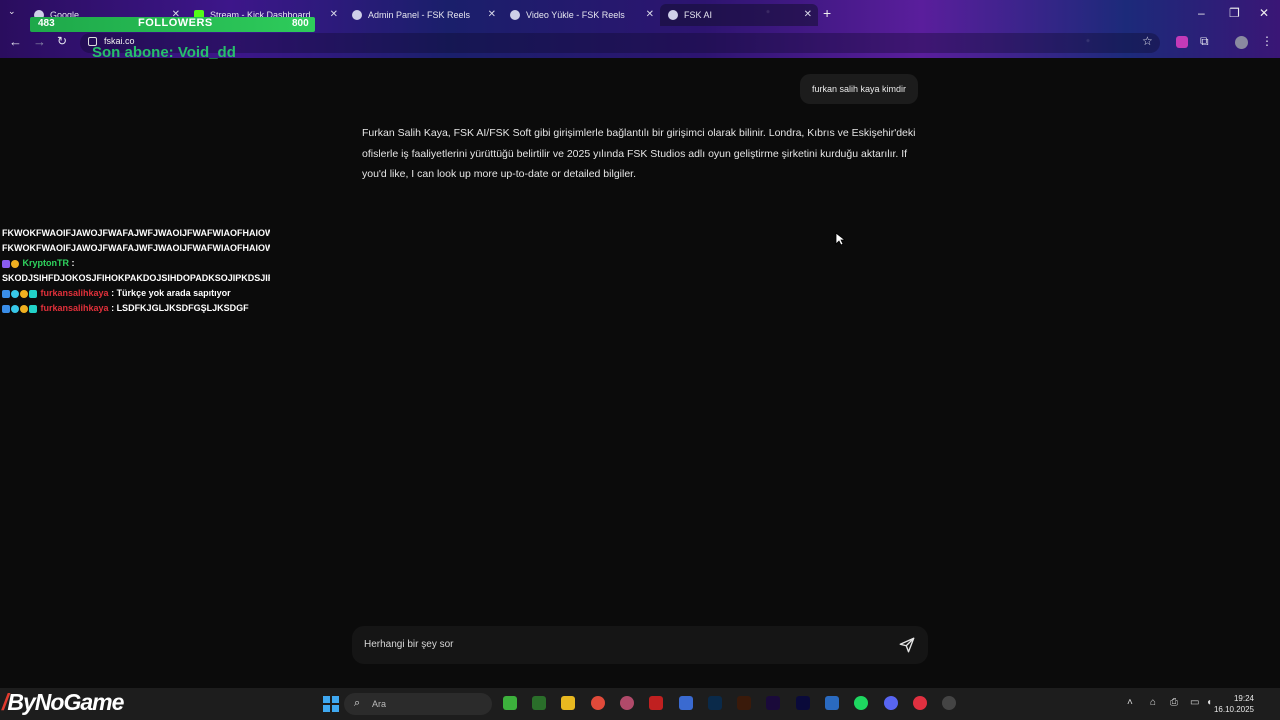  Describe the element at coordinates (1130, 702) in the screenshot. I see `tray-chevron-up-icon: ˄` at that location.